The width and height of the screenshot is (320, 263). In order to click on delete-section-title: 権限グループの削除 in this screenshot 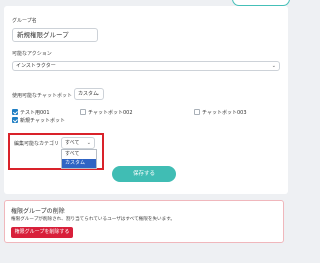, I will do `click(38, 211)`.